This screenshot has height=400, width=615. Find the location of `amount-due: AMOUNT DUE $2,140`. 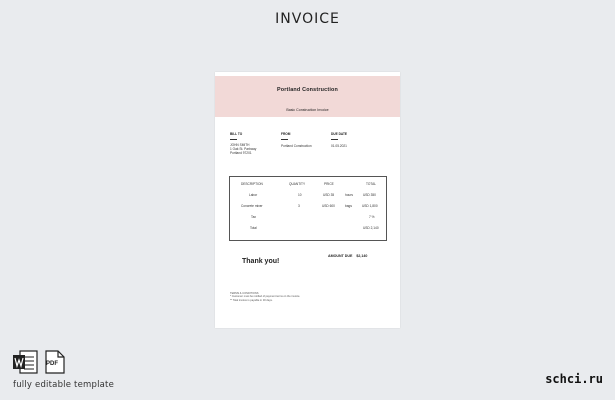

amount-due: AMOUNT DUE $2,140 is located at coordinates (347, 256).